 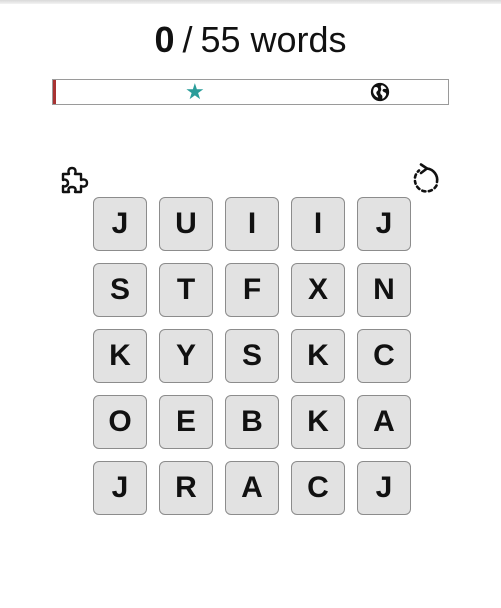 I want to click on shuffle-button, so click(x=426, y=180).